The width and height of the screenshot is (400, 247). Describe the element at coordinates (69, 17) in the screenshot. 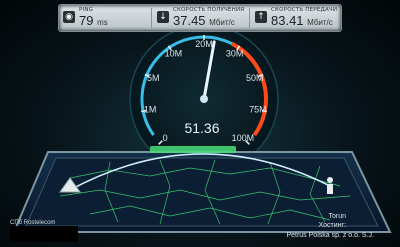

I see `ping-icon: ◉` at that location.